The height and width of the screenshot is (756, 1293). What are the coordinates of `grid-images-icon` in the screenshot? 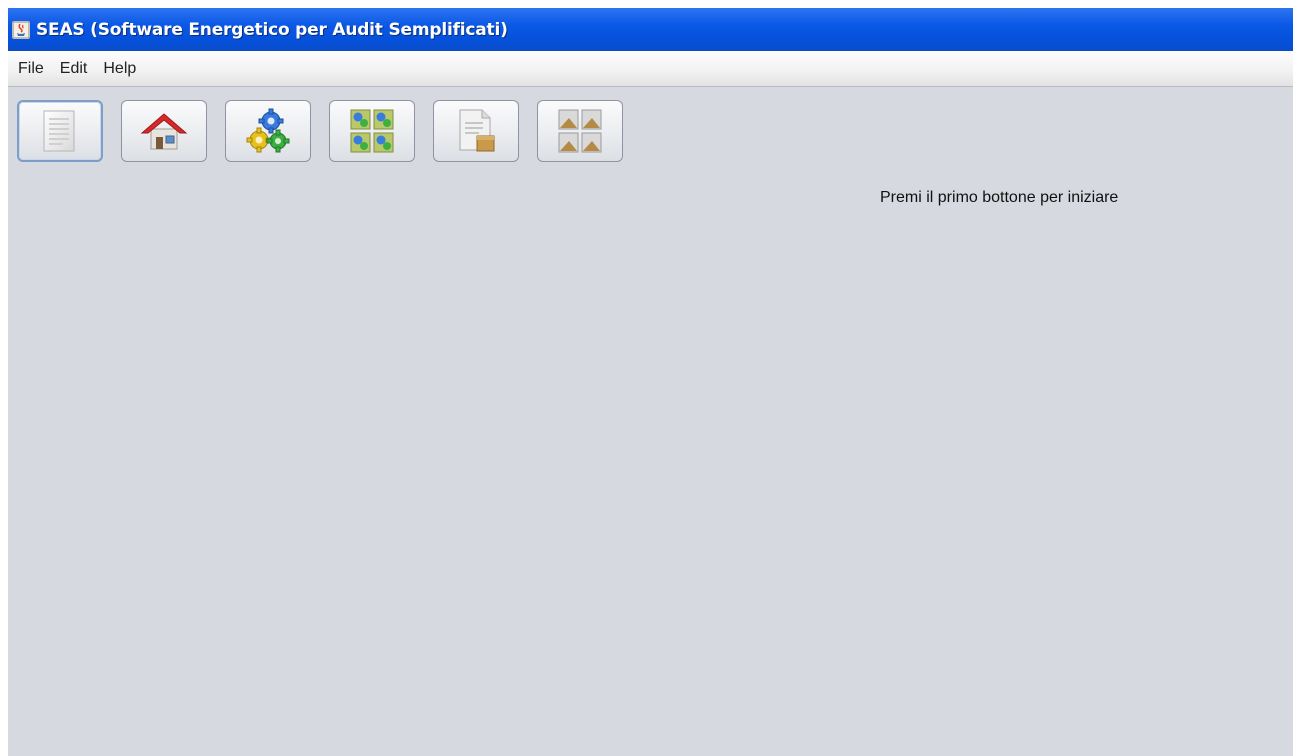 It's located at (580, 131).